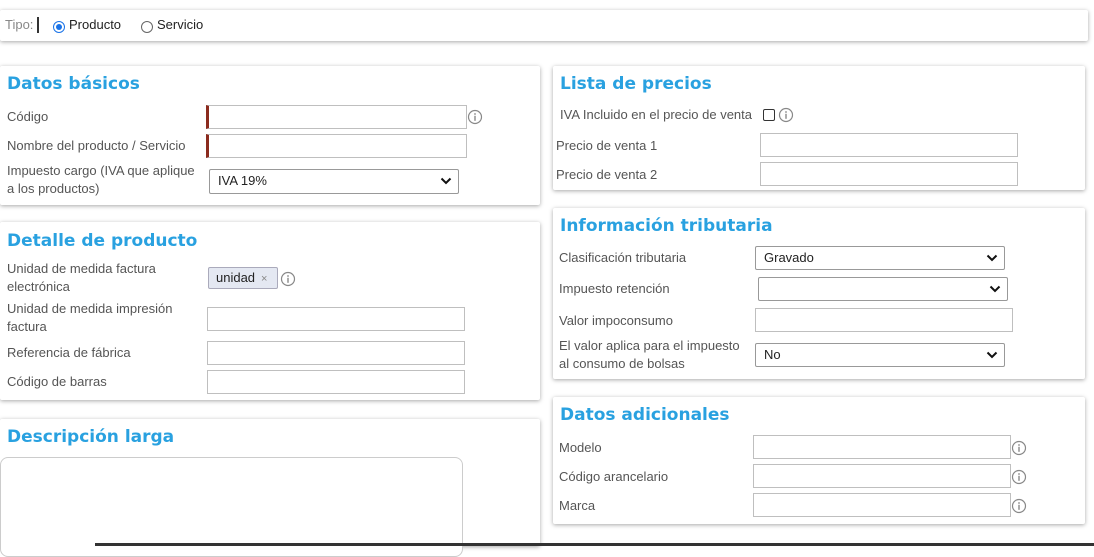  Describe the element at coordinates (59, 27) in the screenshot. I see `radio-producto` at that location.